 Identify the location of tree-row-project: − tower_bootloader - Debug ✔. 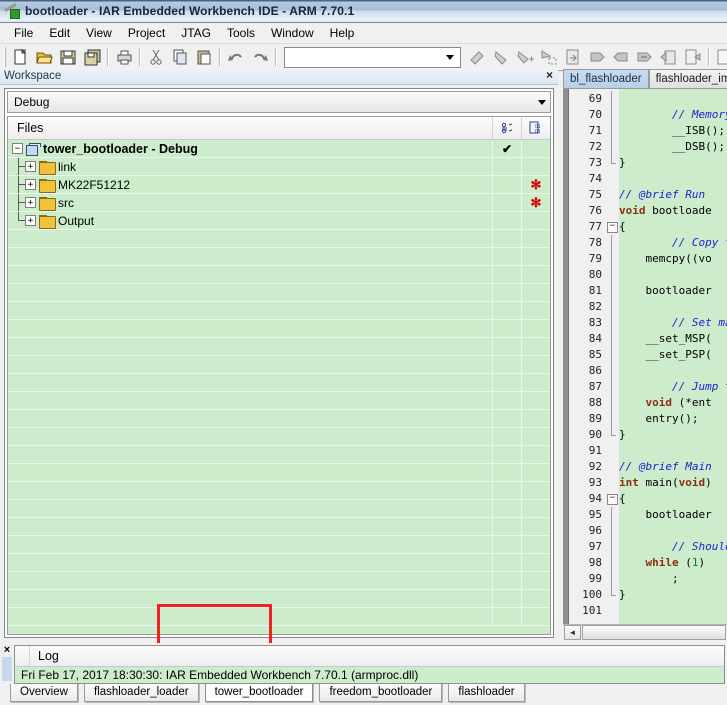
(279, 149).